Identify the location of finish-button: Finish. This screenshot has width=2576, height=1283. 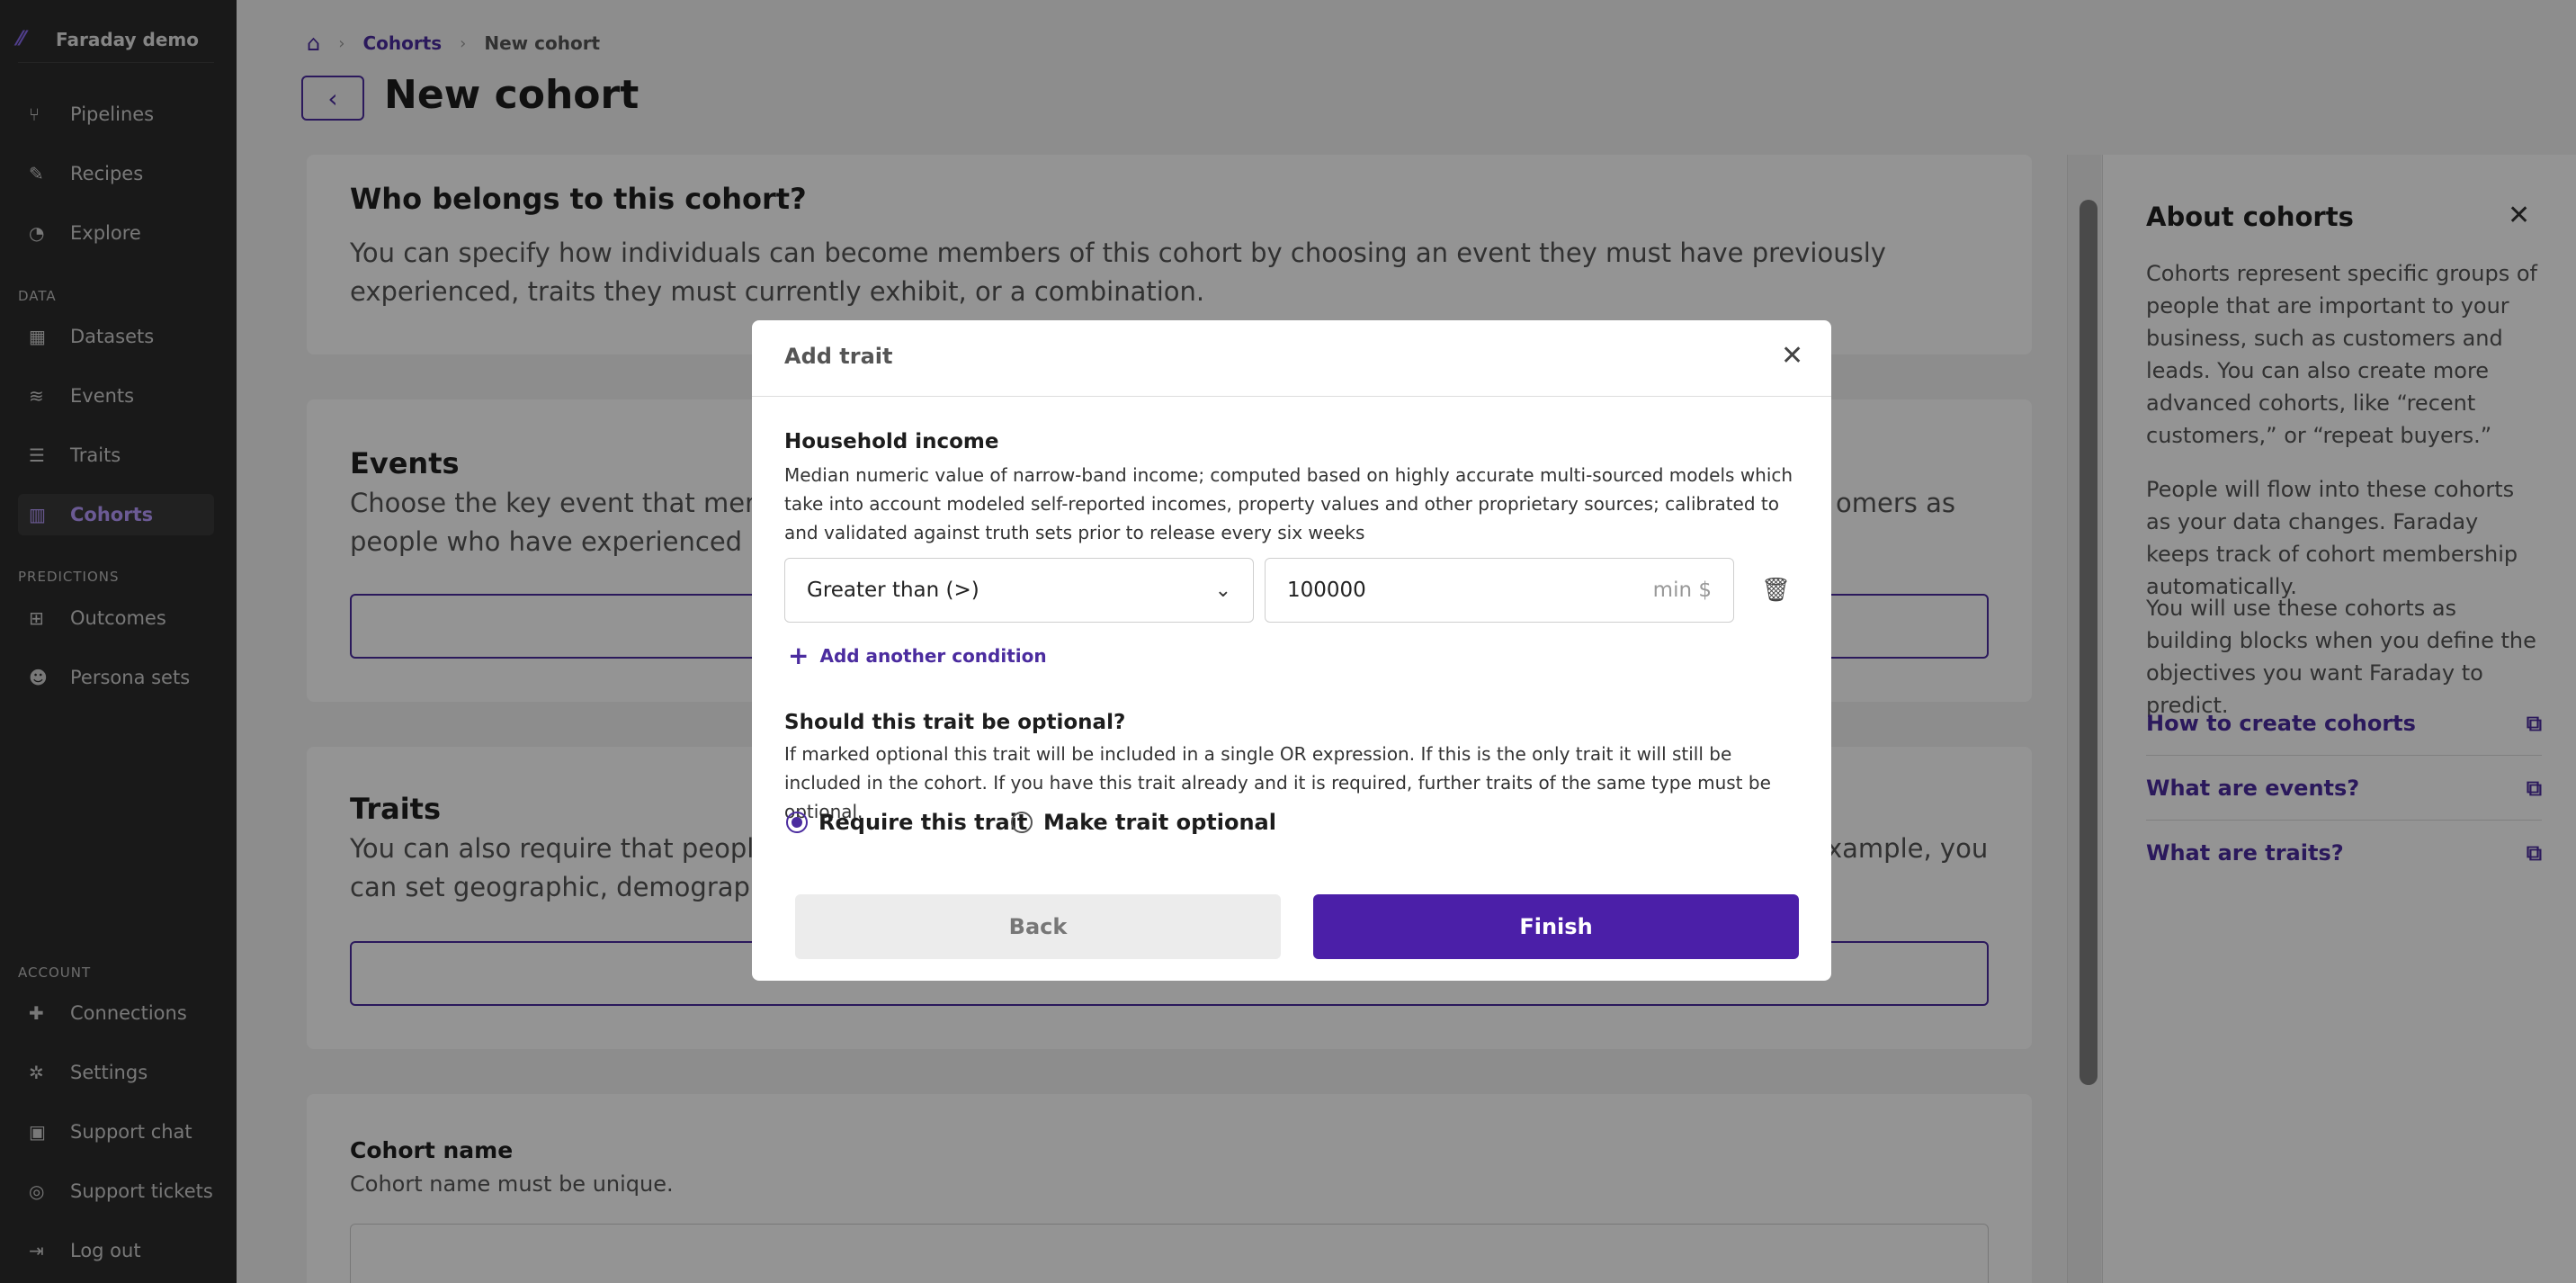
(1556, 926).